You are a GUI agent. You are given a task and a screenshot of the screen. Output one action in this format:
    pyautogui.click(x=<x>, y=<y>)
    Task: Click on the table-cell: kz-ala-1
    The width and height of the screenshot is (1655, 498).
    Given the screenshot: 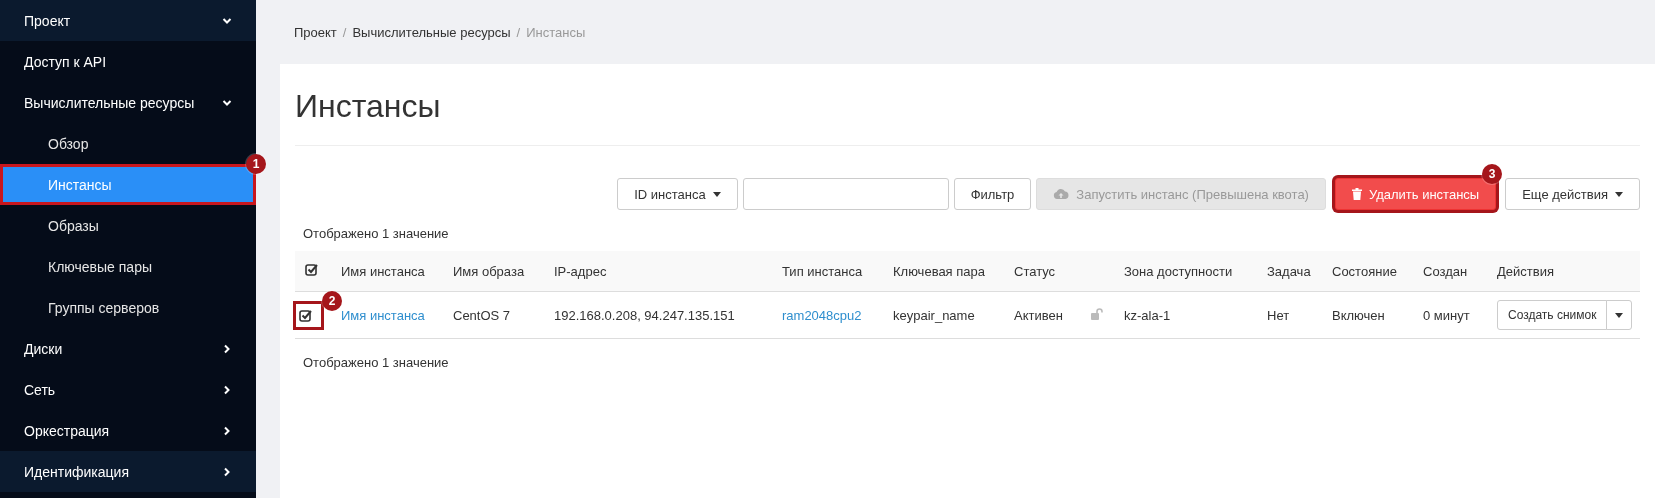 What is the action you would take?
    pyautogui.click(x=1147, y=315)
    